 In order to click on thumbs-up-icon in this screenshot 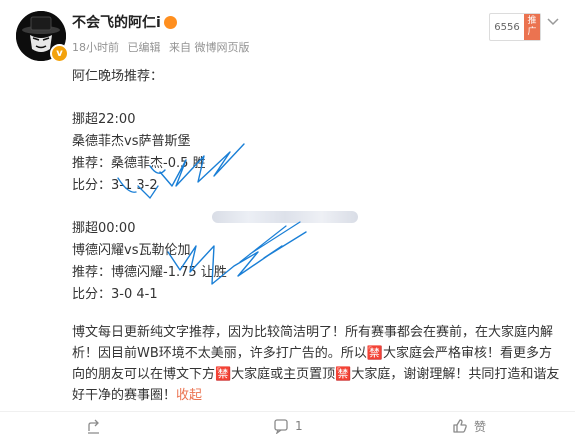, I will do `click(460, 426)`.